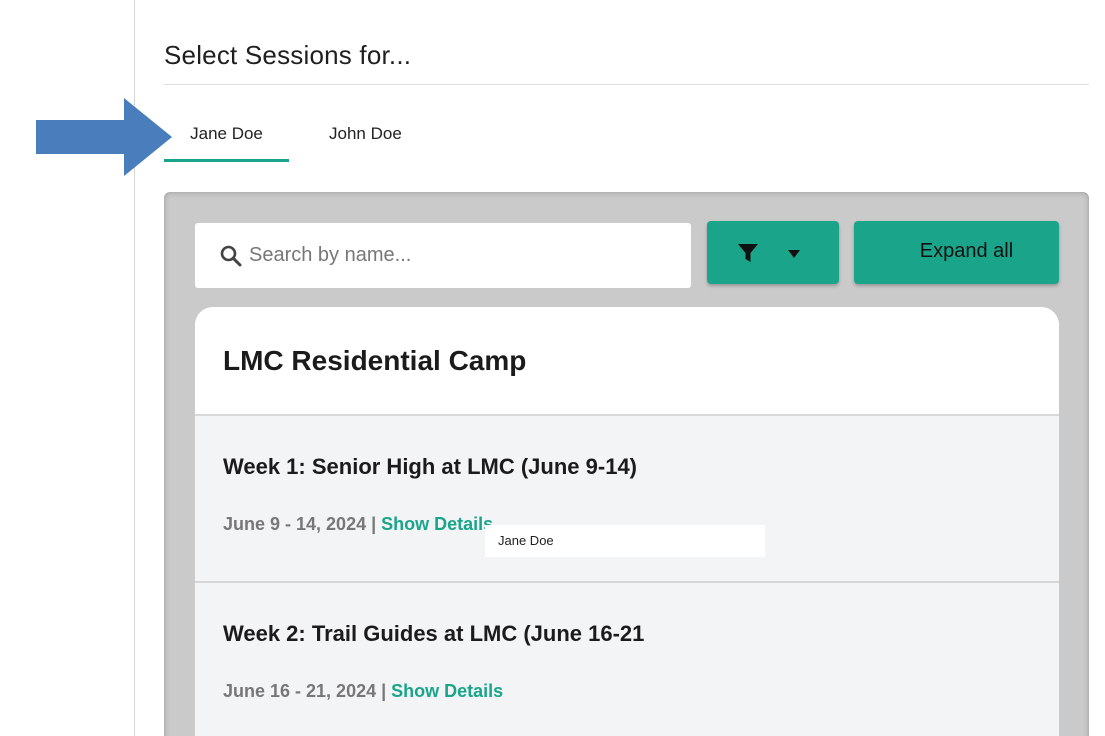 This screenshot has width=1105, height=736. I want to click on active-tab-indicator, so click(226, 160).